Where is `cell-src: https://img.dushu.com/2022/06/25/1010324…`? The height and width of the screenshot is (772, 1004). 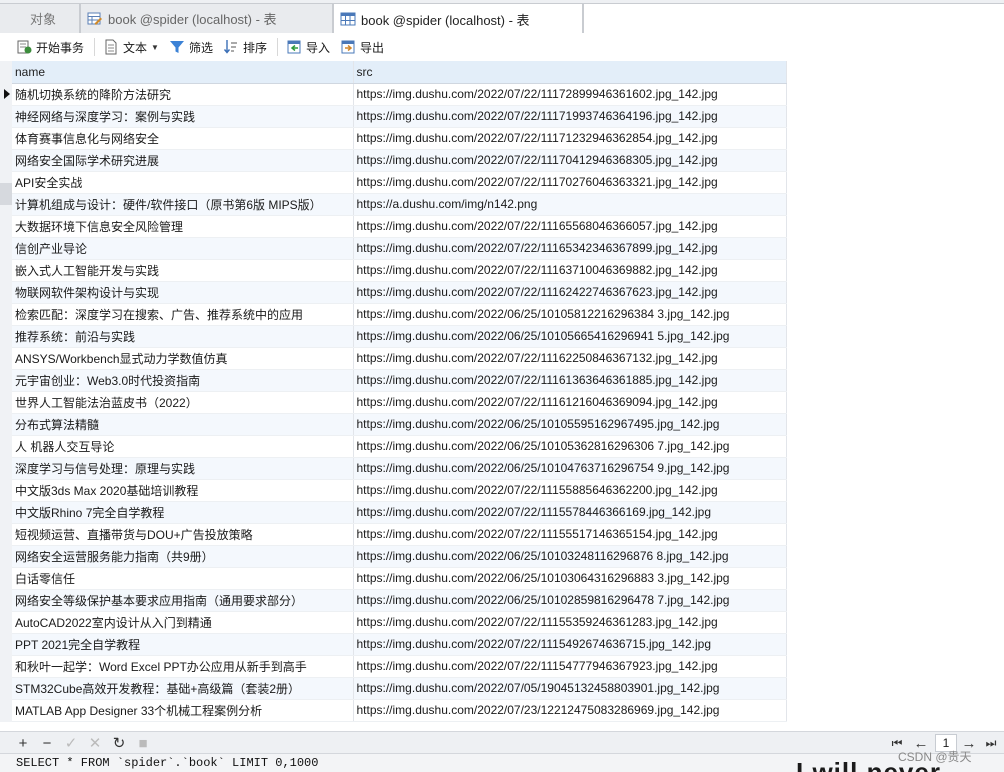 cell-src: https://img.dushu.com/2022/06/25/1010324… is located at coordinates (570, 556).